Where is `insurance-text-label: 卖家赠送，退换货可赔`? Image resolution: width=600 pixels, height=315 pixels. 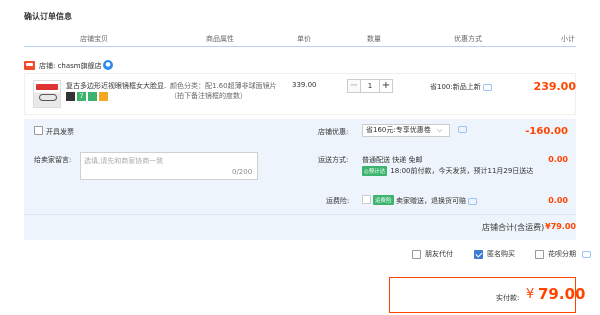
insurance-text-label: 卖家赠送，退换货可赔 is located at coordinates (431, 201).